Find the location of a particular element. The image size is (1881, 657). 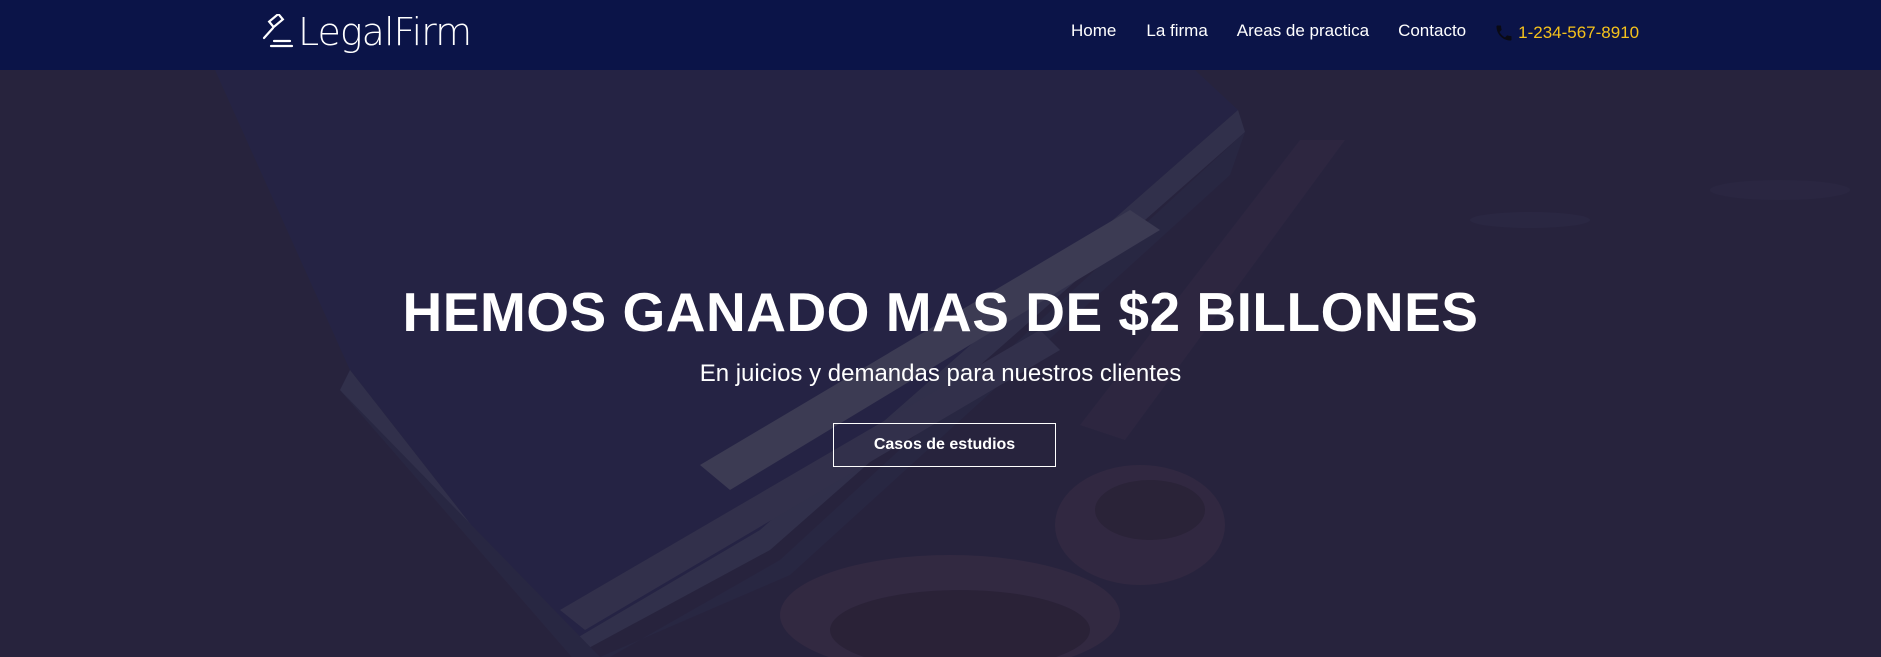

brand-logo-link: LegalFirm is located at coordinates (366, 32).